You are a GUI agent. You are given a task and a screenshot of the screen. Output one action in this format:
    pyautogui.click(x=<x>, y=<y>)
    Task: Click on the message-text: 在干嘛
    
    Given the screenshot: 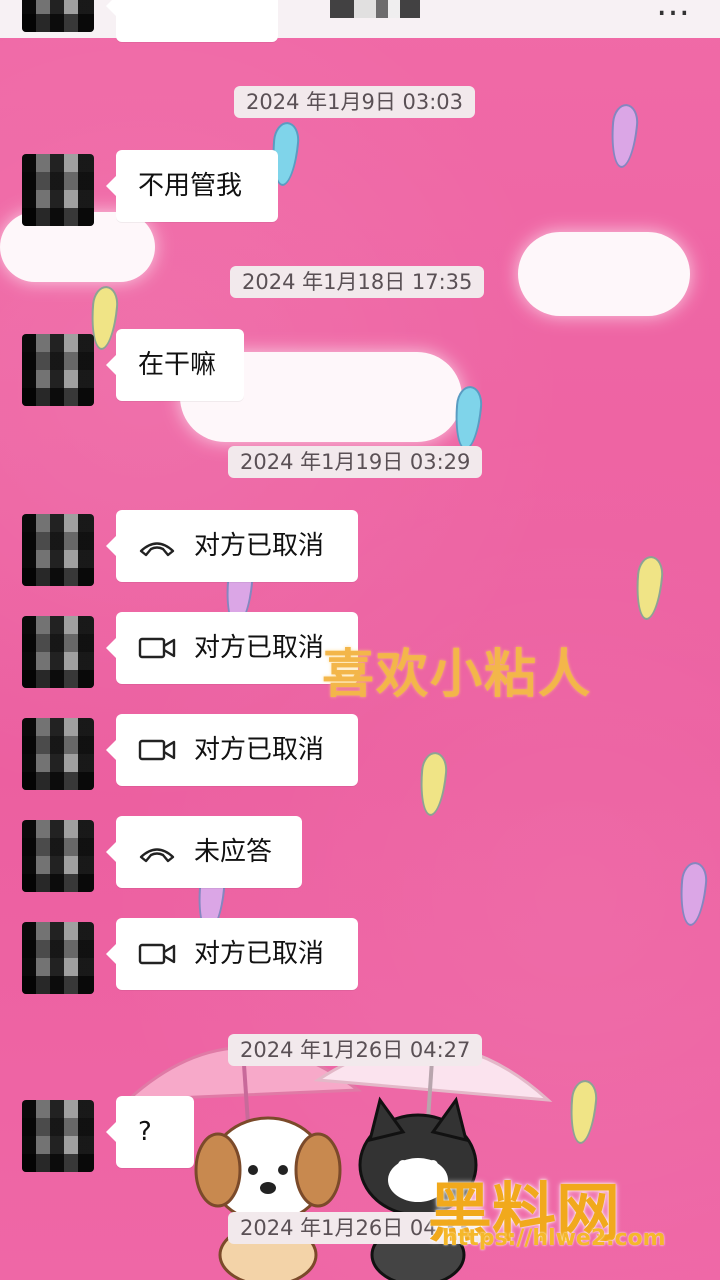 What is the action you would take?
    pyautogui.click(x=177, y=365)
    